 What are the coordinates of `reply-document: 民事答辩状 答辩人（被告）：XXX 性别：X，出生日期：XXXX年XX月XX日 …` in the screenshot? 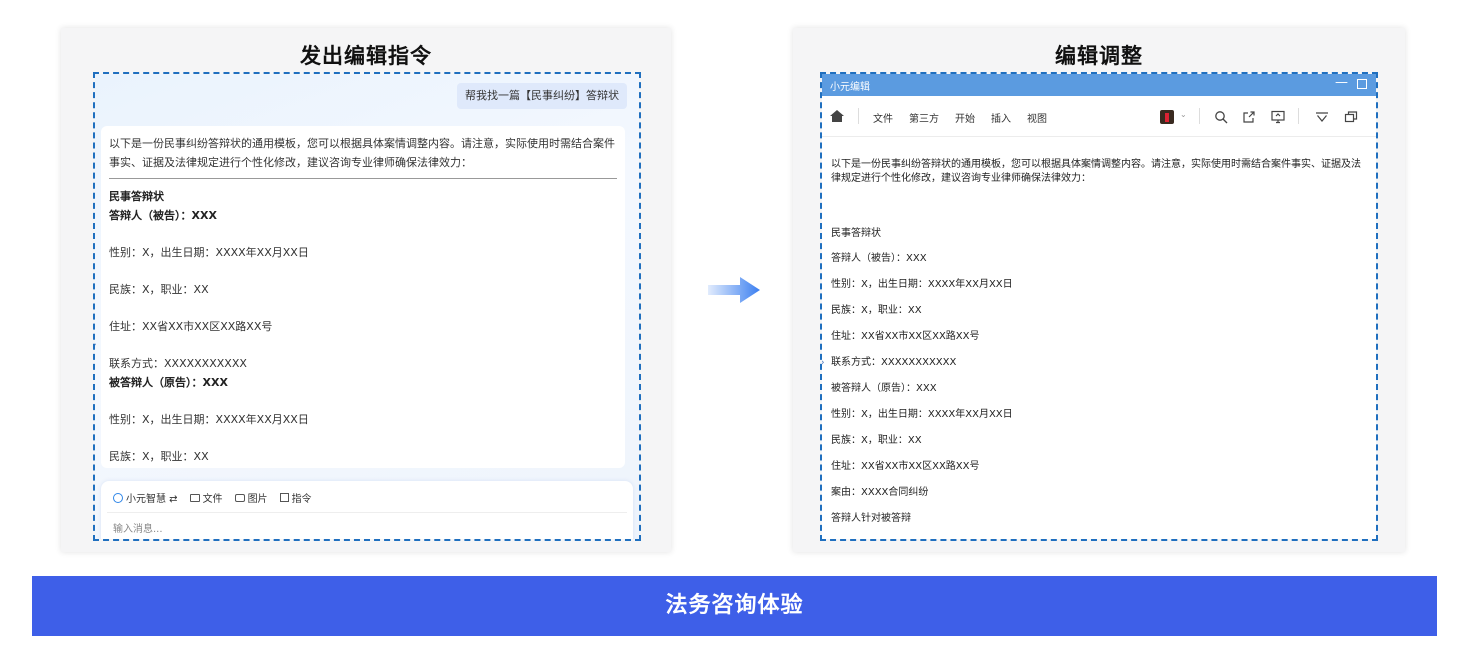 It's located at (363, 326).